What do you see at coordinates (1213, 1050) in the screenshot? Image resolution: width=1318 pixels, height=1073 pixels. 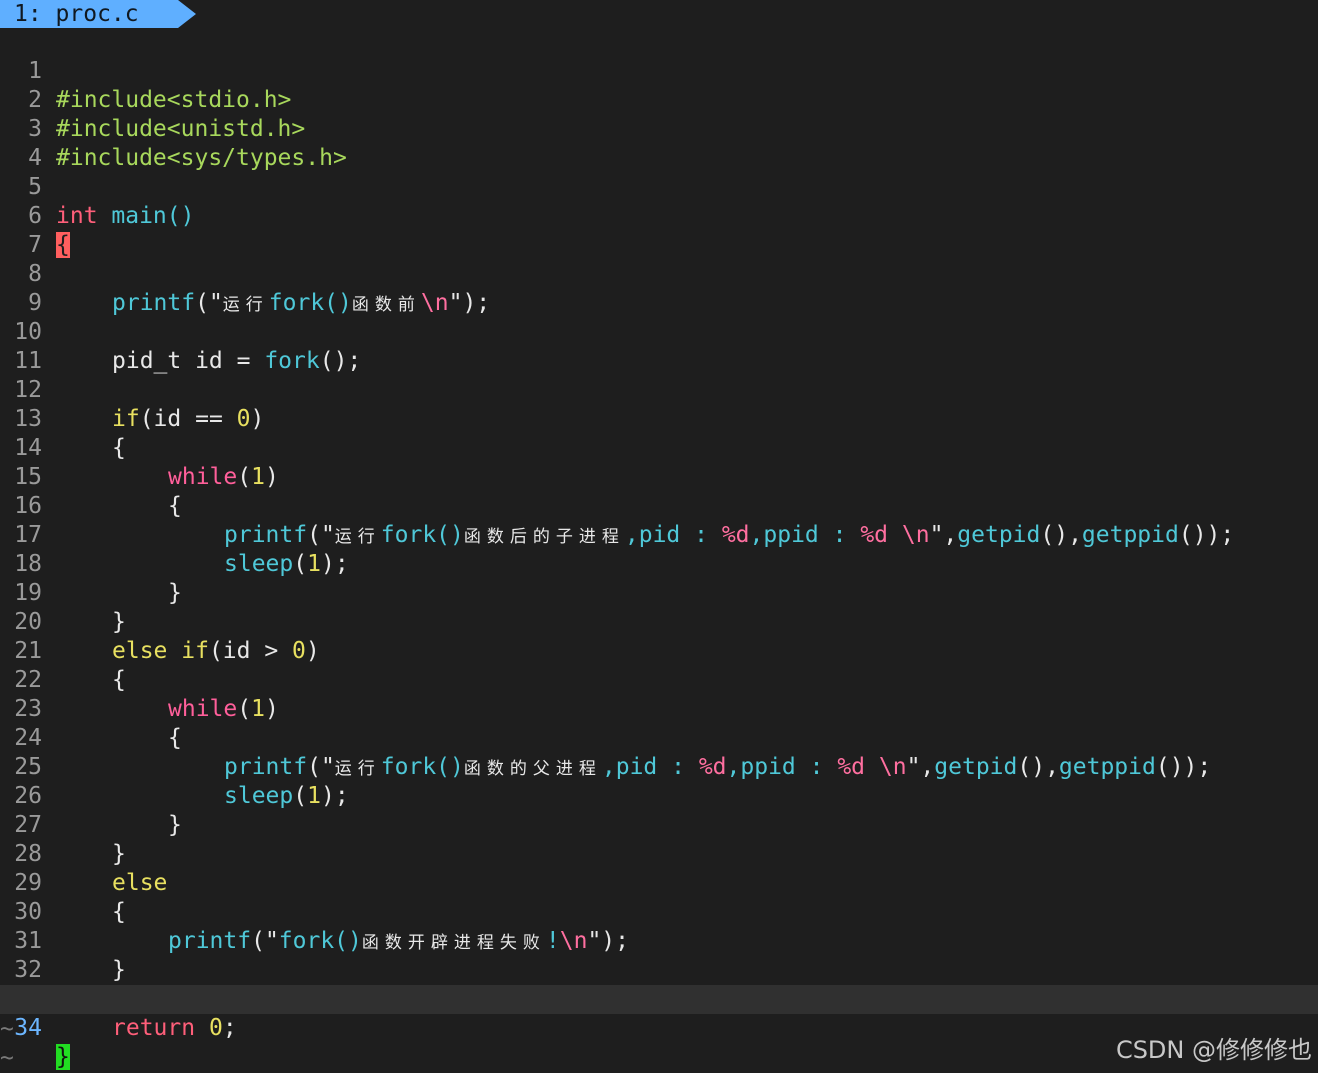 I see `watermark: CSDN @修修修也` at bounding box center [1213, 1050].